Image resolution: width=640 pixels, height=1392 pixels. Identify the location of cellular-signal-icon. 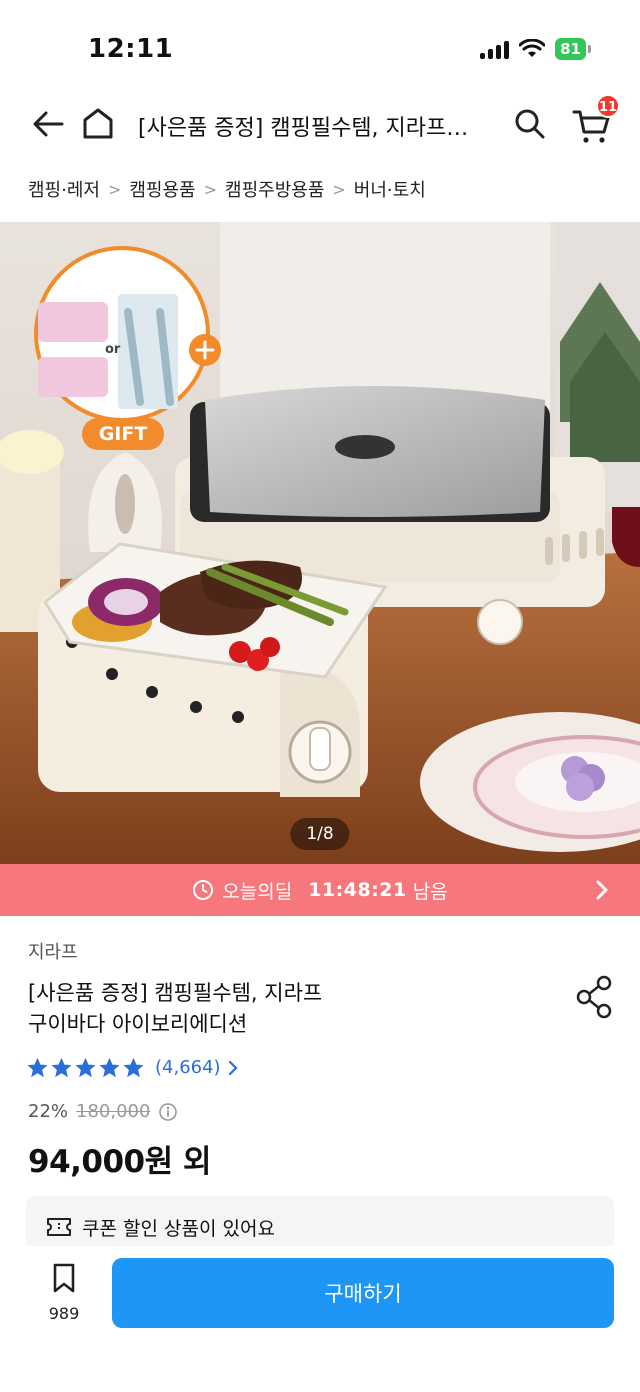
(495, 49).